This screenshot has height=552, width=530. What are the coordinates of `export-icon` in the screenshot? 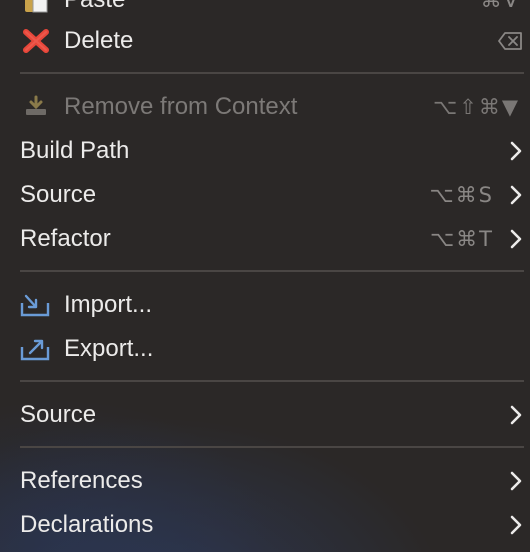 It's located at (36, 349).